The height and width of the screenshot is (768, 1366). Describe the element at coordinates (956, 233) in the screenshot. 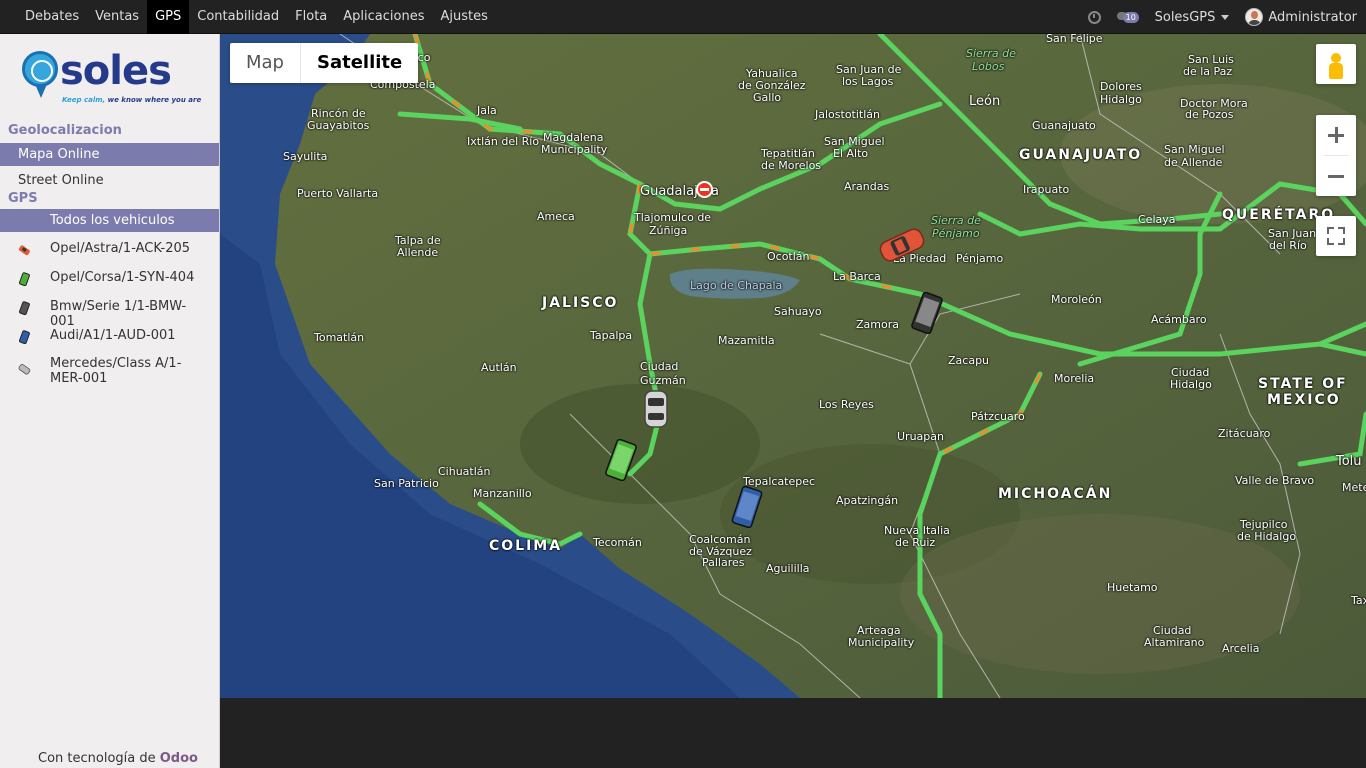

I see `label-sierra-penjamo-2: Pénjamo` at that location.